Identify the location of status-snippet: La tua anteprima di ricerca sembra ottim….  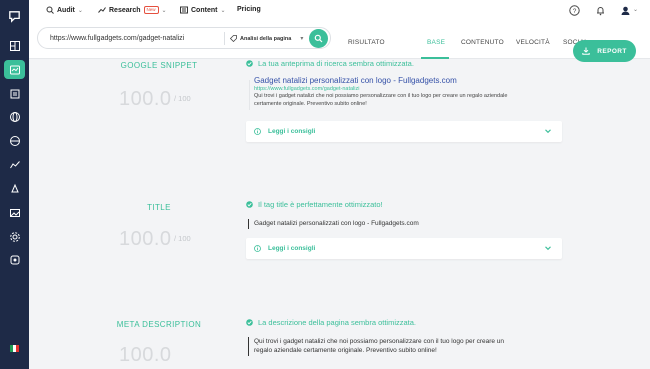
(330, 63).